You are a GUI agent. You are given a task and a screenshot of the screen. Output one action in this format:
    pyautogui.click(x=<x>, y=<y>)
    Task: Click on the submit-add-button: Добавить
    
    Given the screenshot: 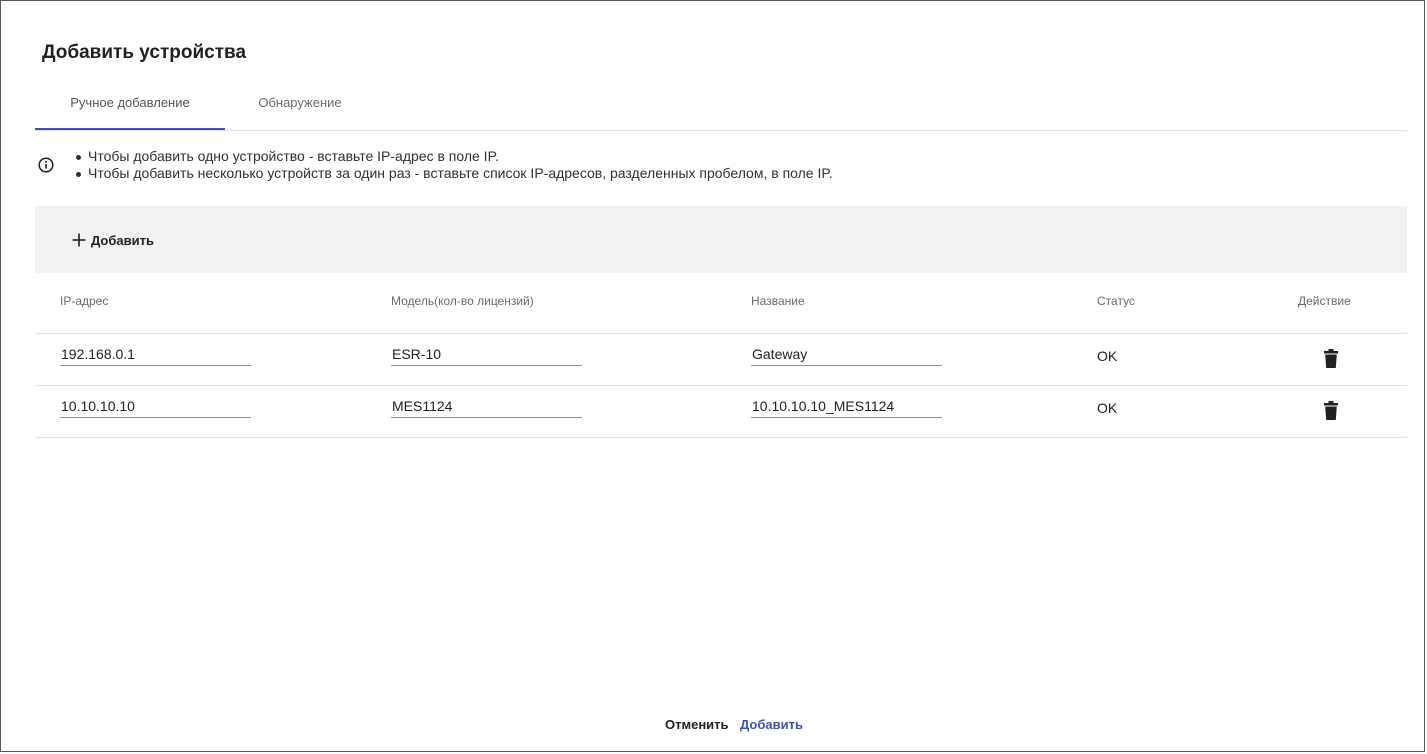 What is the action you would take?
    pyautogui.click(x=771, y=724)
    